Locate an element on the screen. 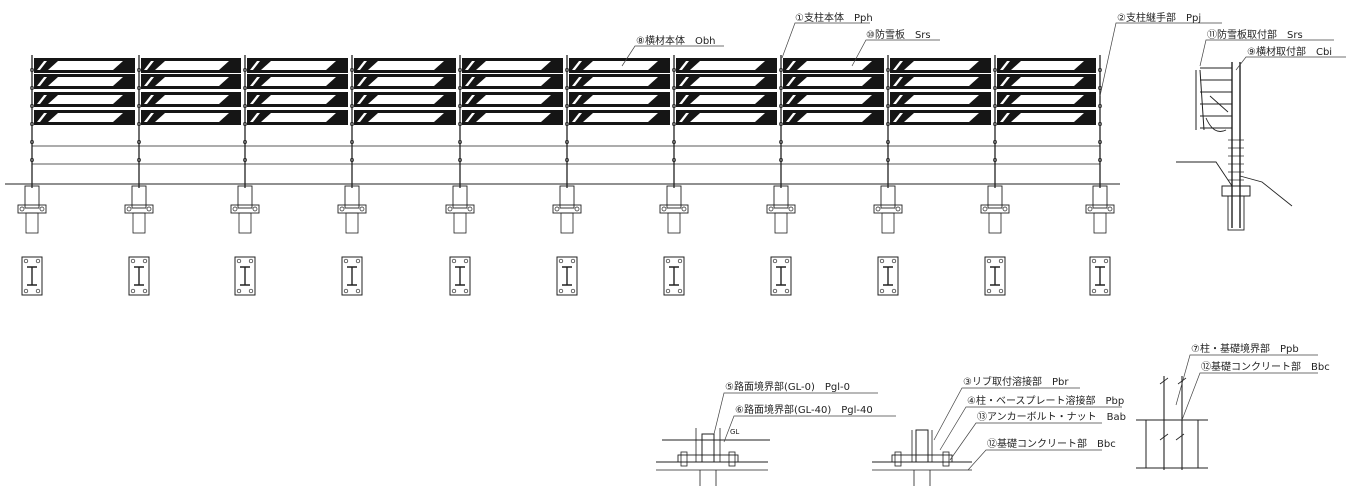 Image resolution: width=1355 pixels, height=486 pixels. label-panel-mount: ⑪防雪板取付部 Srs is located at coordinates (1255, 34).